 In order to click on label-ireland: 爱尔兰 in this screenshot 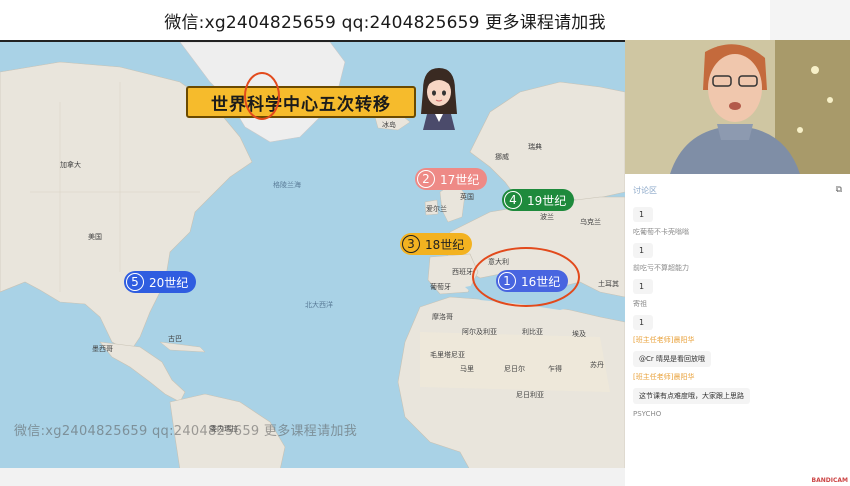, I will do `click(436, 209)`.